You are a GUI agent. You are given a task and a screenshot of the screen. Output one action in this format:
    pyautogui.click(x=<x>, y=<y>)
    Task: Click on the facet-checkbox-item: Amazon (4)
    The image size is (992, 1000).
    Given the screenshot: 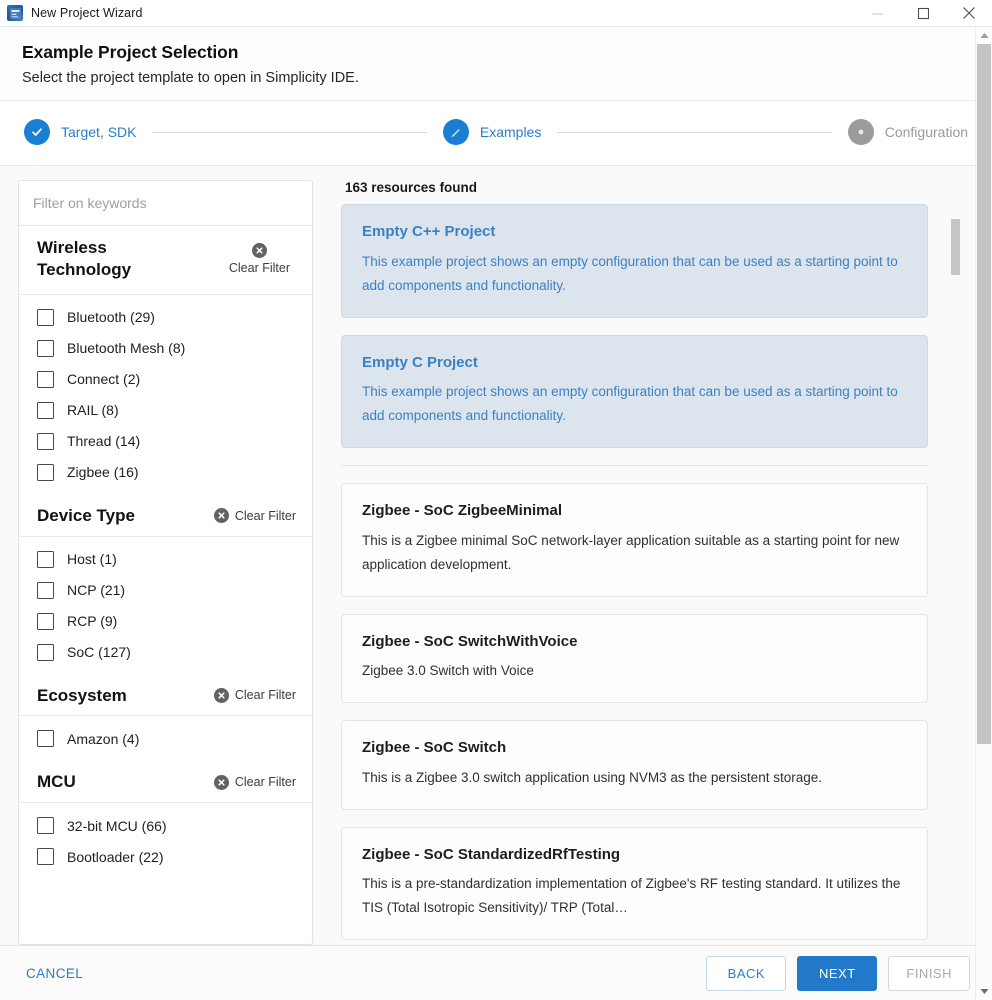 What is the action you would take?
    pyautogui.click(x=165, y=738)
    